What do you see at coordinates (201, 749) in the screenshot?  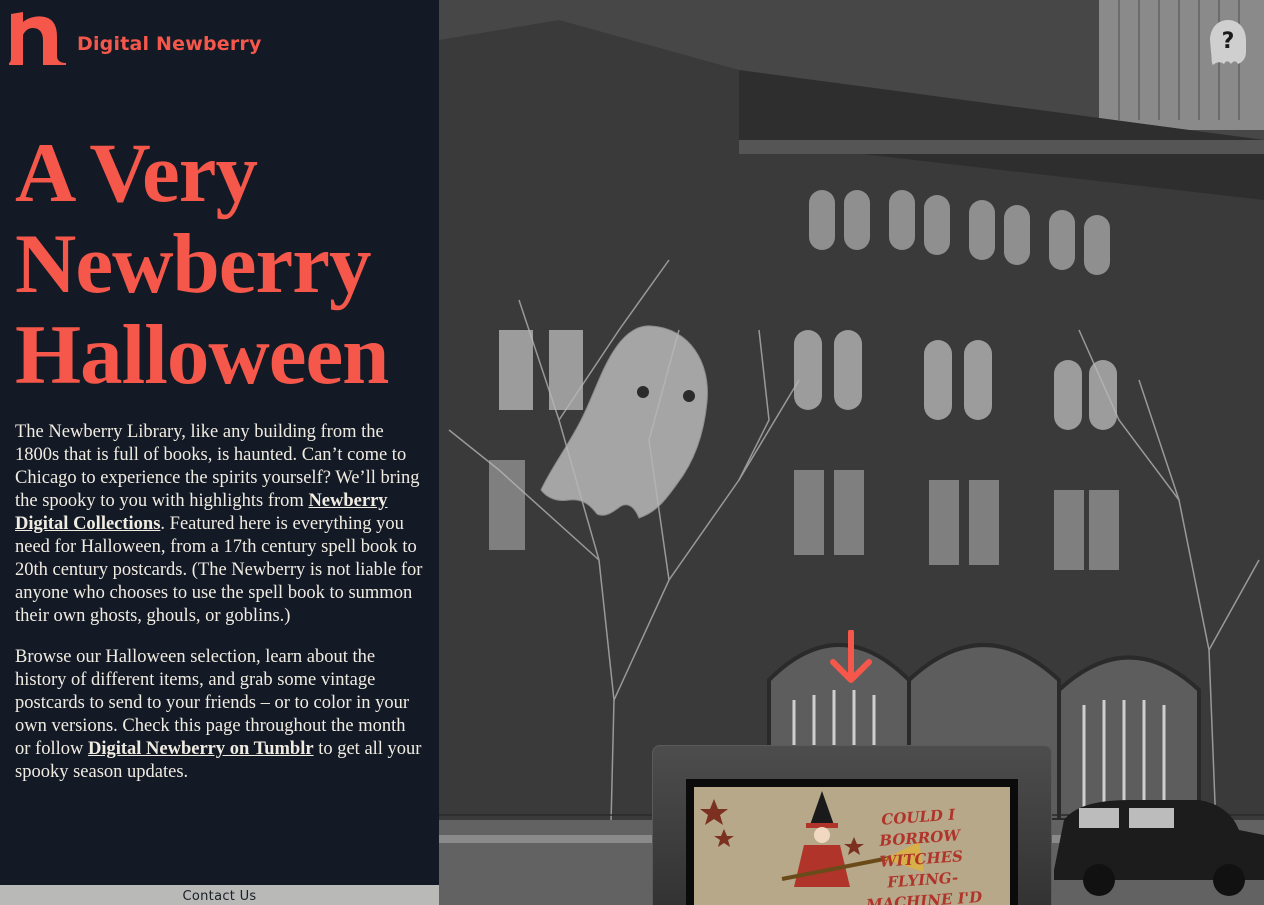 I see `tumblr-link: Digital Newberry on Tumblr` at bounding box center [201, 749].